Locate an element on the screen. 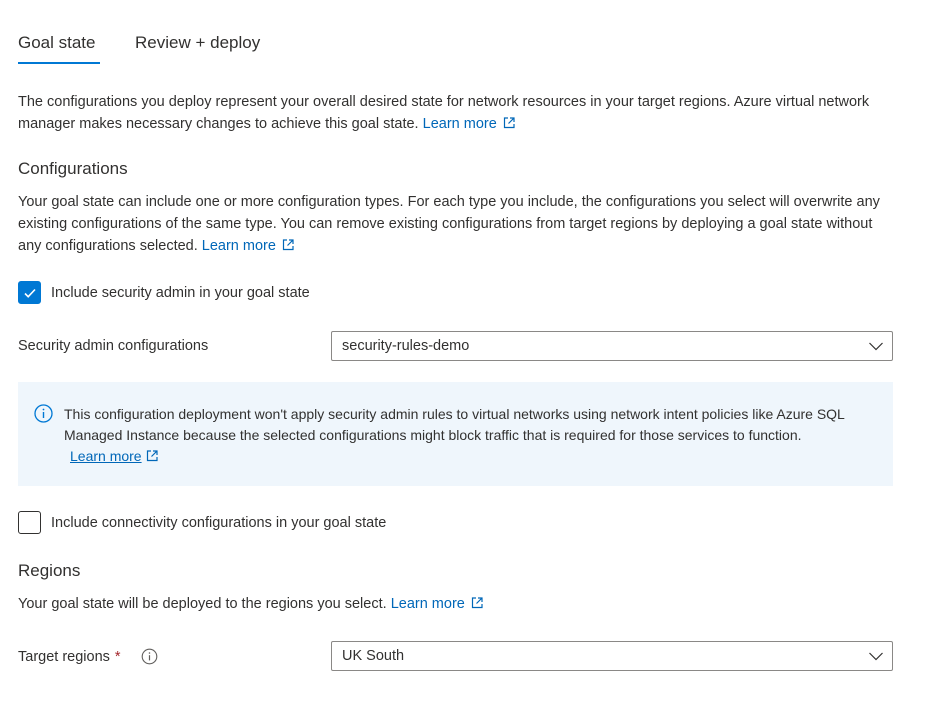  tab-bar: Goal state Review + deploy is located at coordinates (139, 47).